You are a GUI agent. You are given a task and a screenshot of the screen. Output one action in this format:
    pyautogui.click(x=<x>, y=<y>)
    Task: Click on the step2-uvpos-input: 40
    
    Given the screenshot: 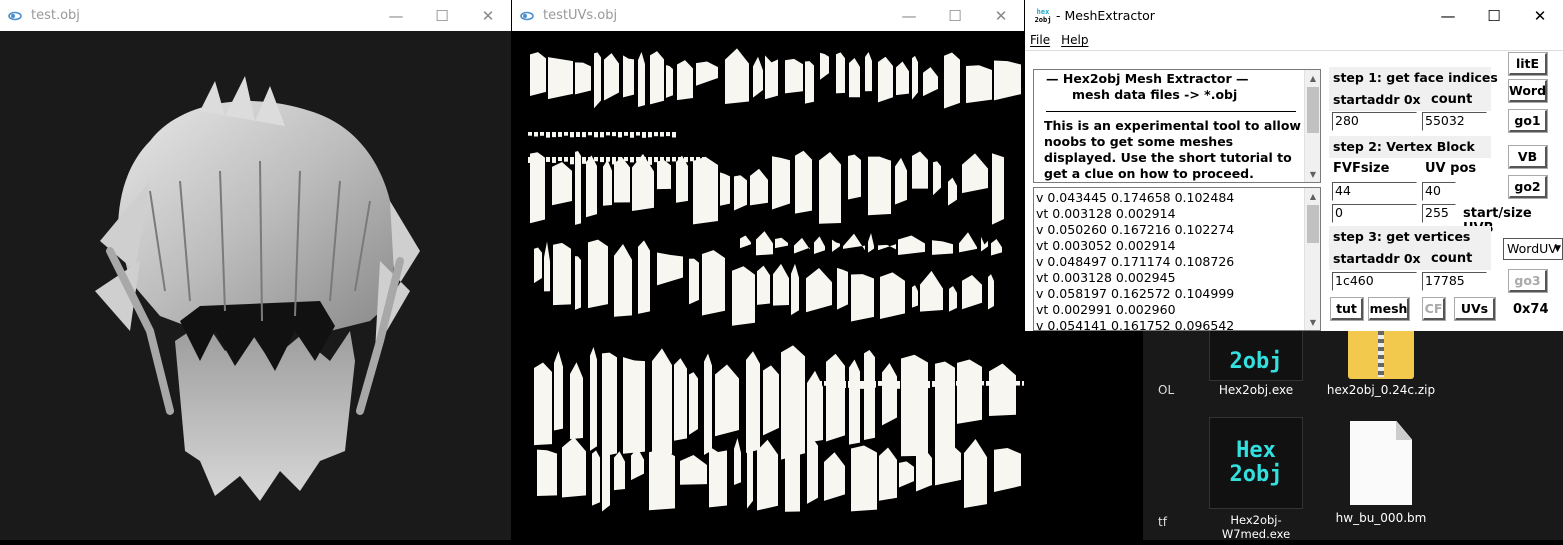 What is the action you would take?
    pyautogui.click(x=1439, y=191)
    